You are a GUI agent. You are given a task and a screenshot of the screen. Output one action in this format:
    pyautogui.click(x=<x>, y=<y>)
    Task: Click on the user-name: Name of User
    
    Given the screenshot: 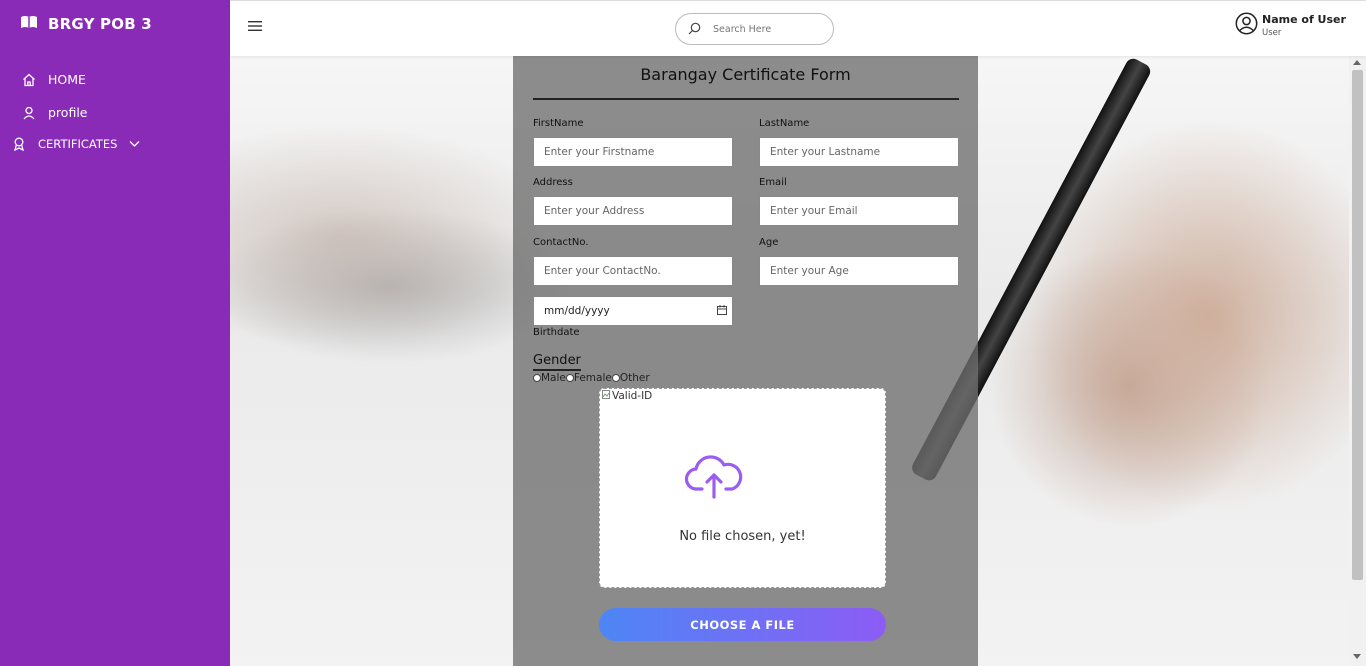 What is the action you would take?
    pyautogui.click(x=1304, y=19)
    